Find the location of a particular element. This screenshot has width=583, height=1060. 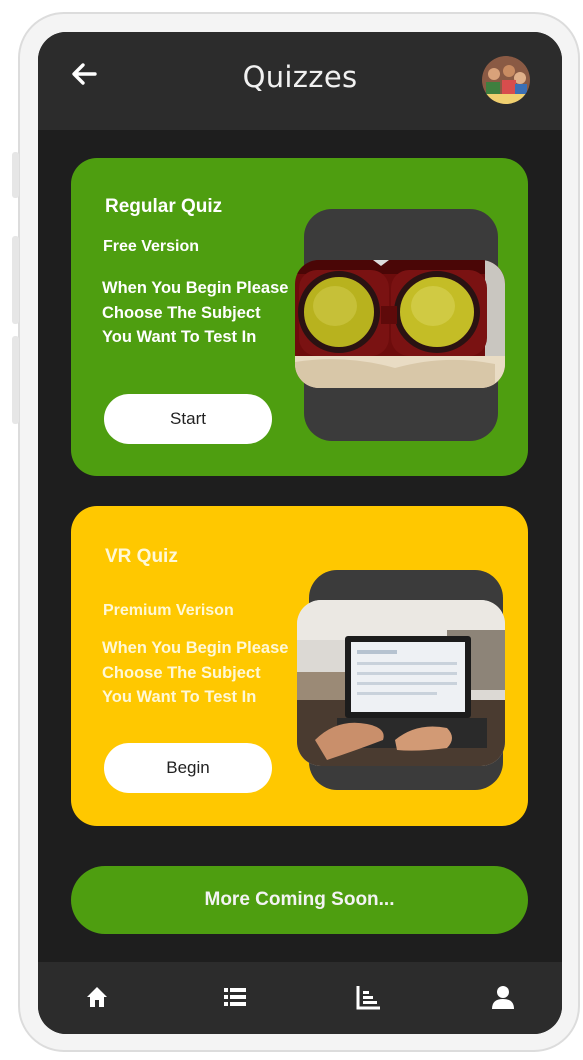

start-button: Start is located at coordinates (188, 419).